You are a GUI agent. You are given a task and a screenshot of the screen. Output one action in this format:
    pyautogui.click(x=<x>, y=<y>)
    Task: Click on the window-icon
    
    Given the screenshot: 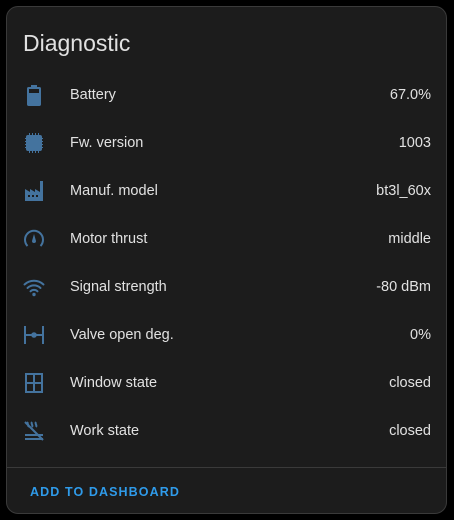 What is the action you would take?
    pyautogui.click(x=34, y=383)
    